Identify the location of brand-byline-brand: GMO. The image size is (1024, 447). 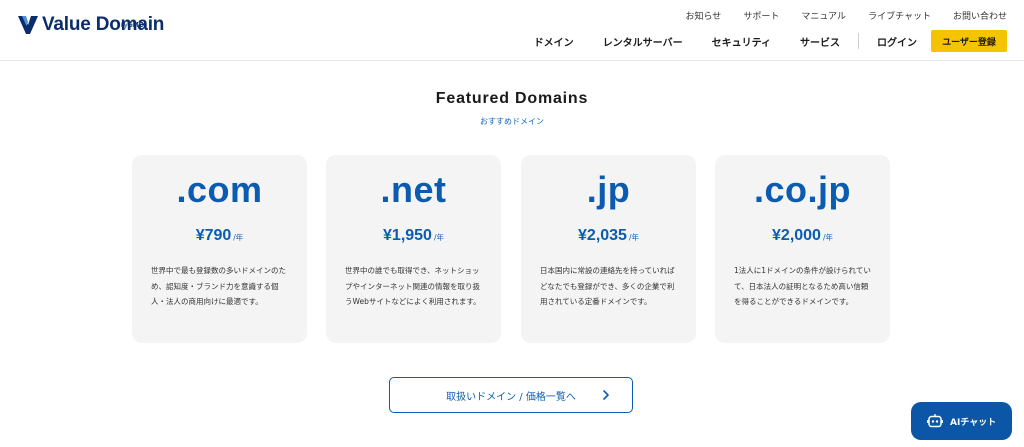
(136, 25).